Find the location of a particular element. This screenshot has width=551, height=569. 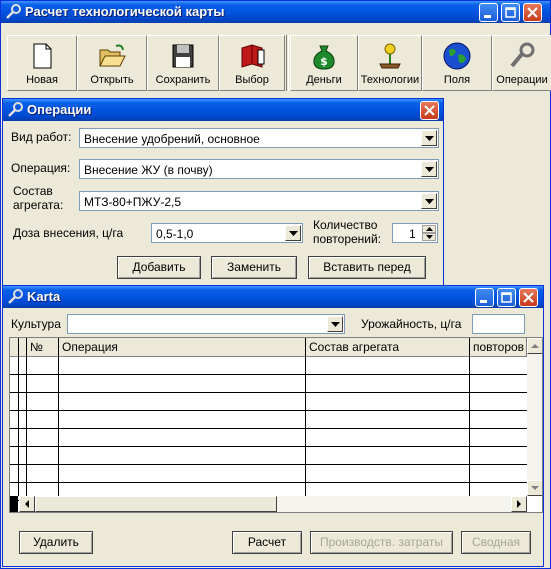

operation-dropdown-button is located at coordinates (429, 169).